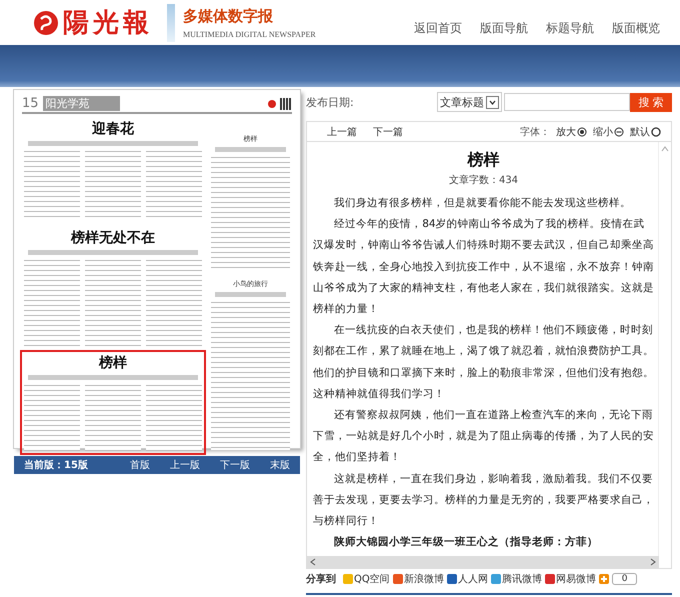 Image resolution: width=680 pixels, height=597 pixels. I want to click on scroll-right-icon, so click(653, 562).